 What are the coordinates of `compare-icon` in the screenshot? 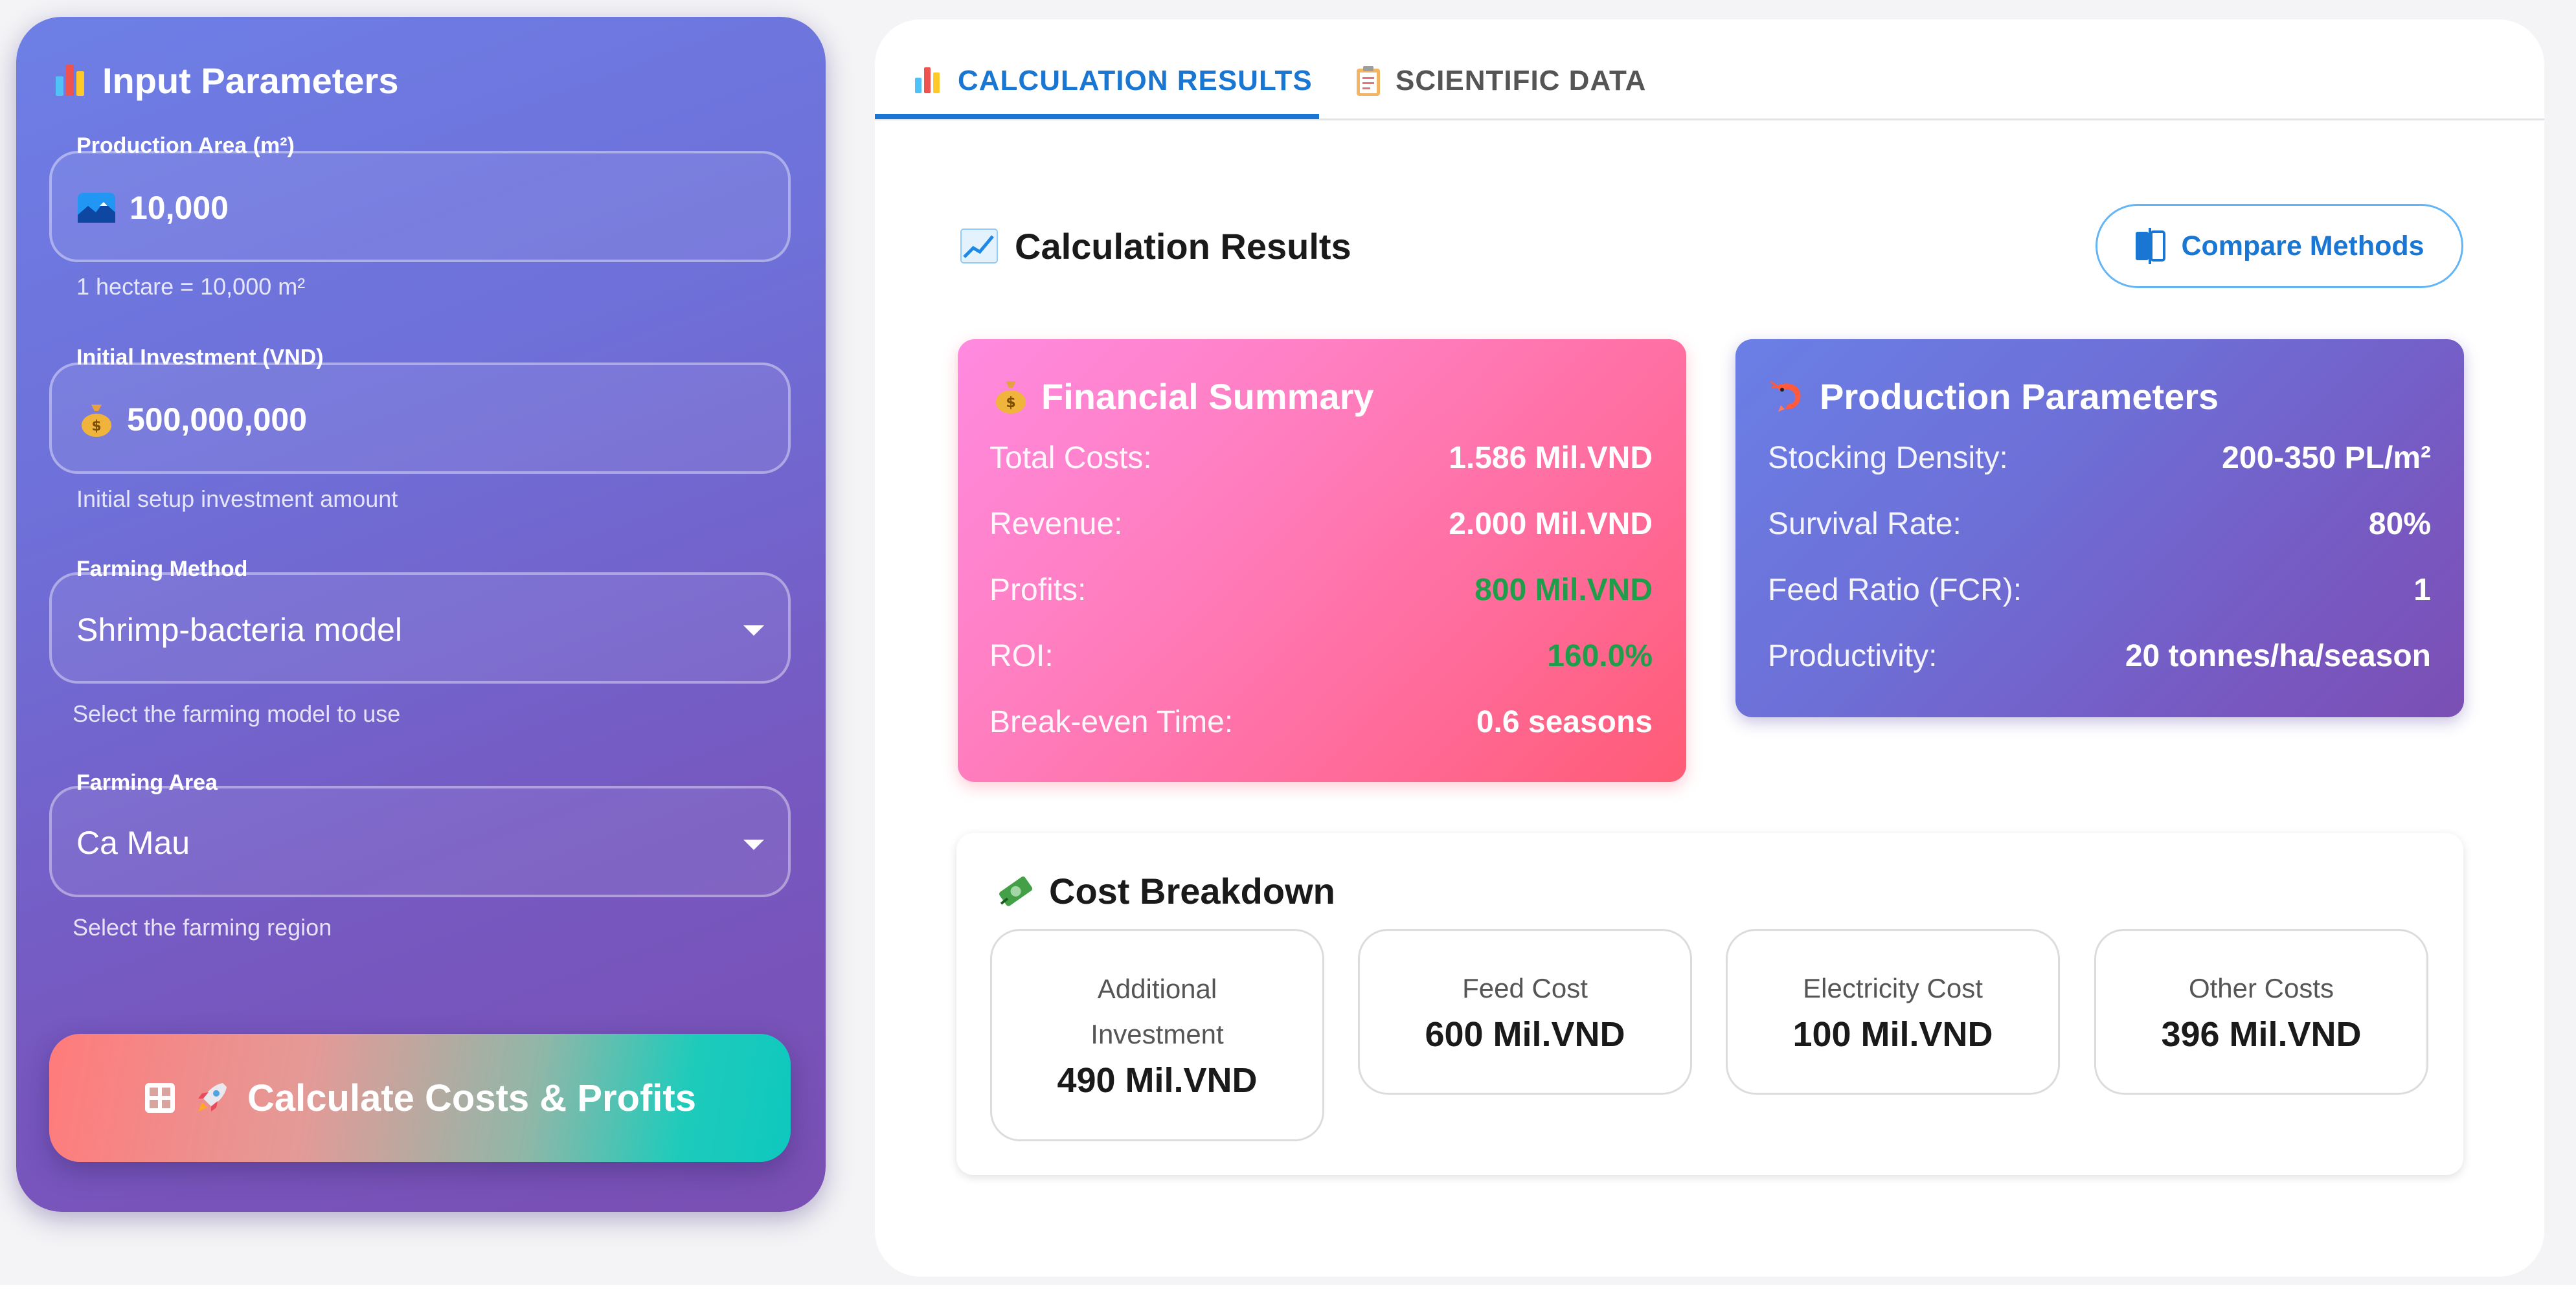 It's located at (2151, 246).